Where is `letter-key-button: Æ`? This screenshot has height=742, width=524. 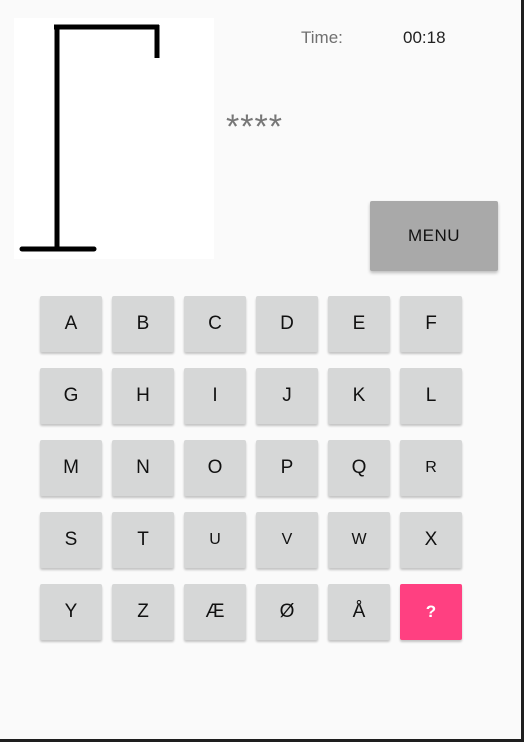
letter-key-button: Æ is located at coordinates (215, 612).